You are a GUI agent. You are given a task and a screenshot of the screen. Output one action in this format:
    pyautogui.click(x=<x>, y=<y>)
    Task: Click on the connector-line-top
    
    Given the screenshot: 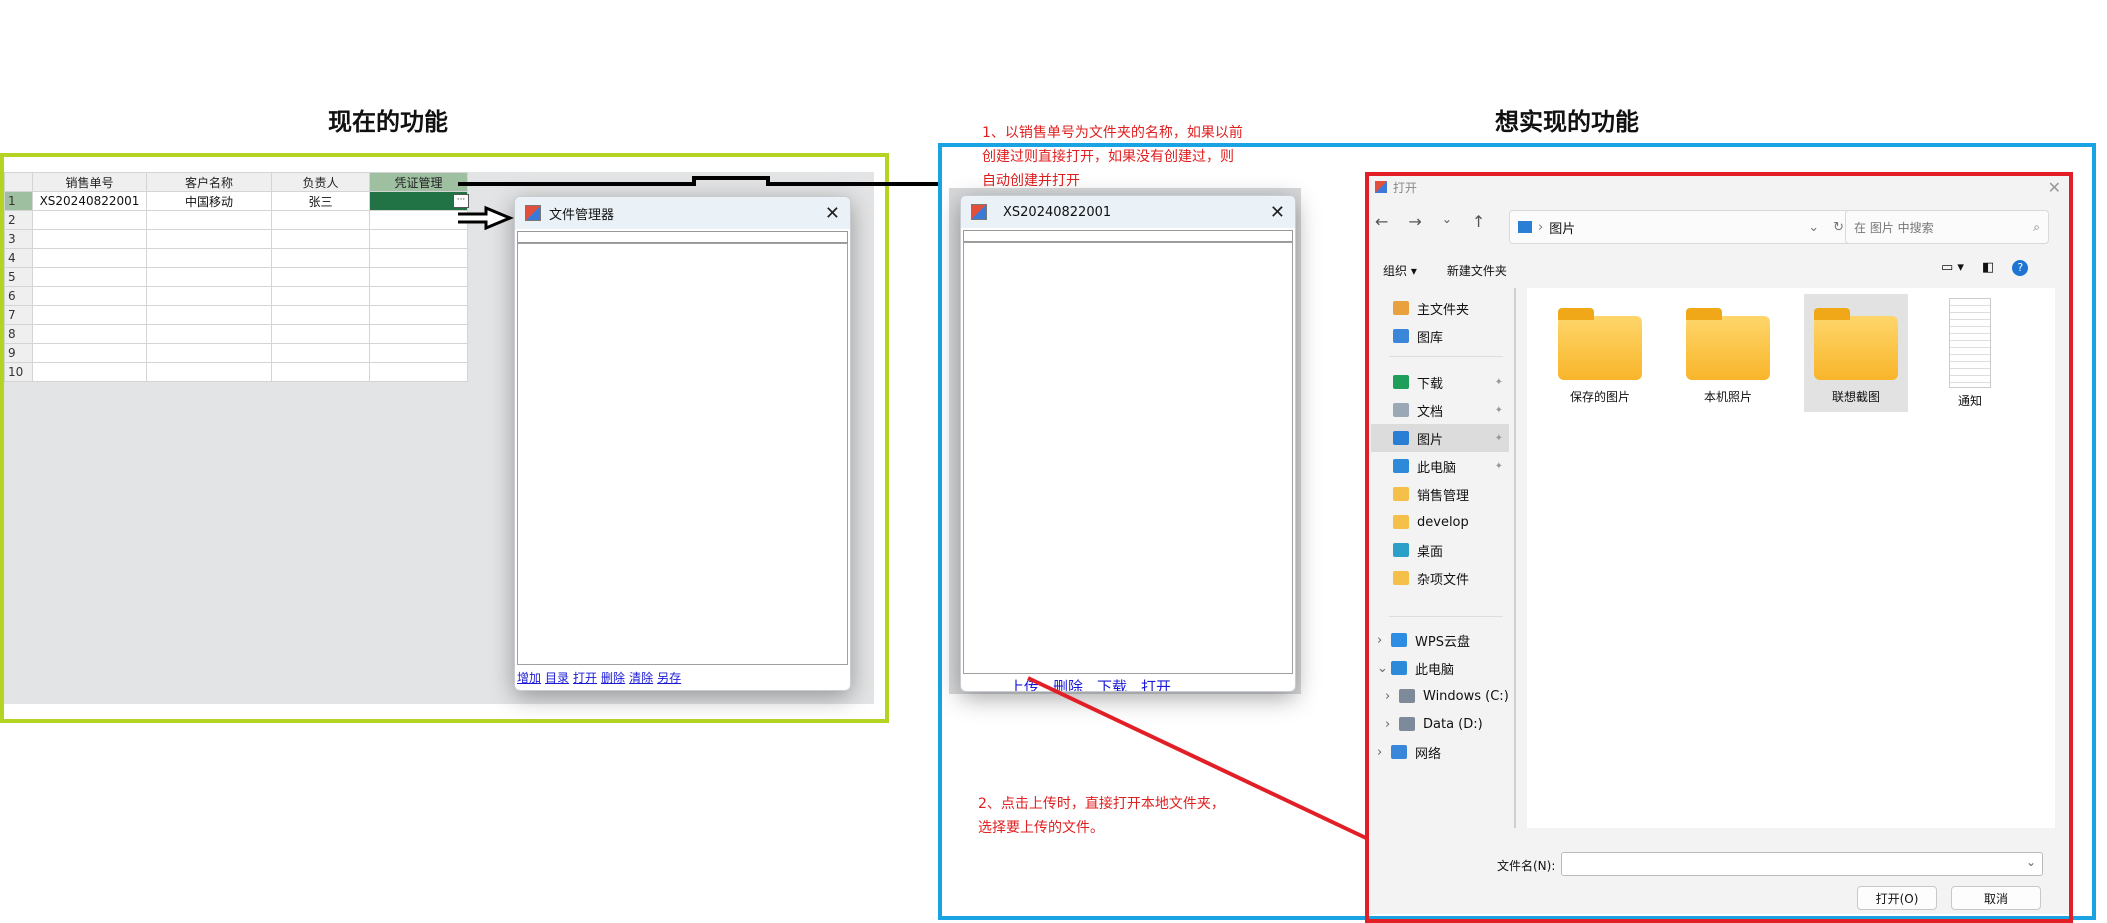 What is the action you would take?
    pyautogui.click(x=698, y=181)
    